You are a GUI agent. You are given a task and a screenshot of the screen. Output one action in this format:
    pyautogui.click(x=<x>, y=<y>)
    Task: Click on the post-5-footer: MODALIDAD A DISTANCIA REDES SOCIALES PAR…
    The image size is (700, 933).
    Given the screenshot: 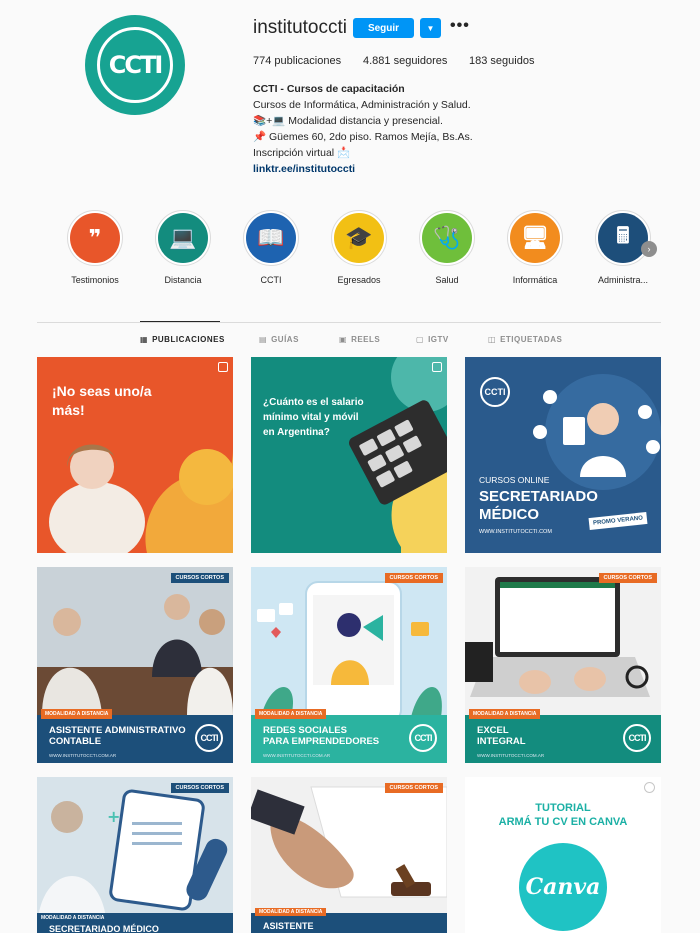 What is the action you would take?
    pyautogui.click(x=349, y=736)
    